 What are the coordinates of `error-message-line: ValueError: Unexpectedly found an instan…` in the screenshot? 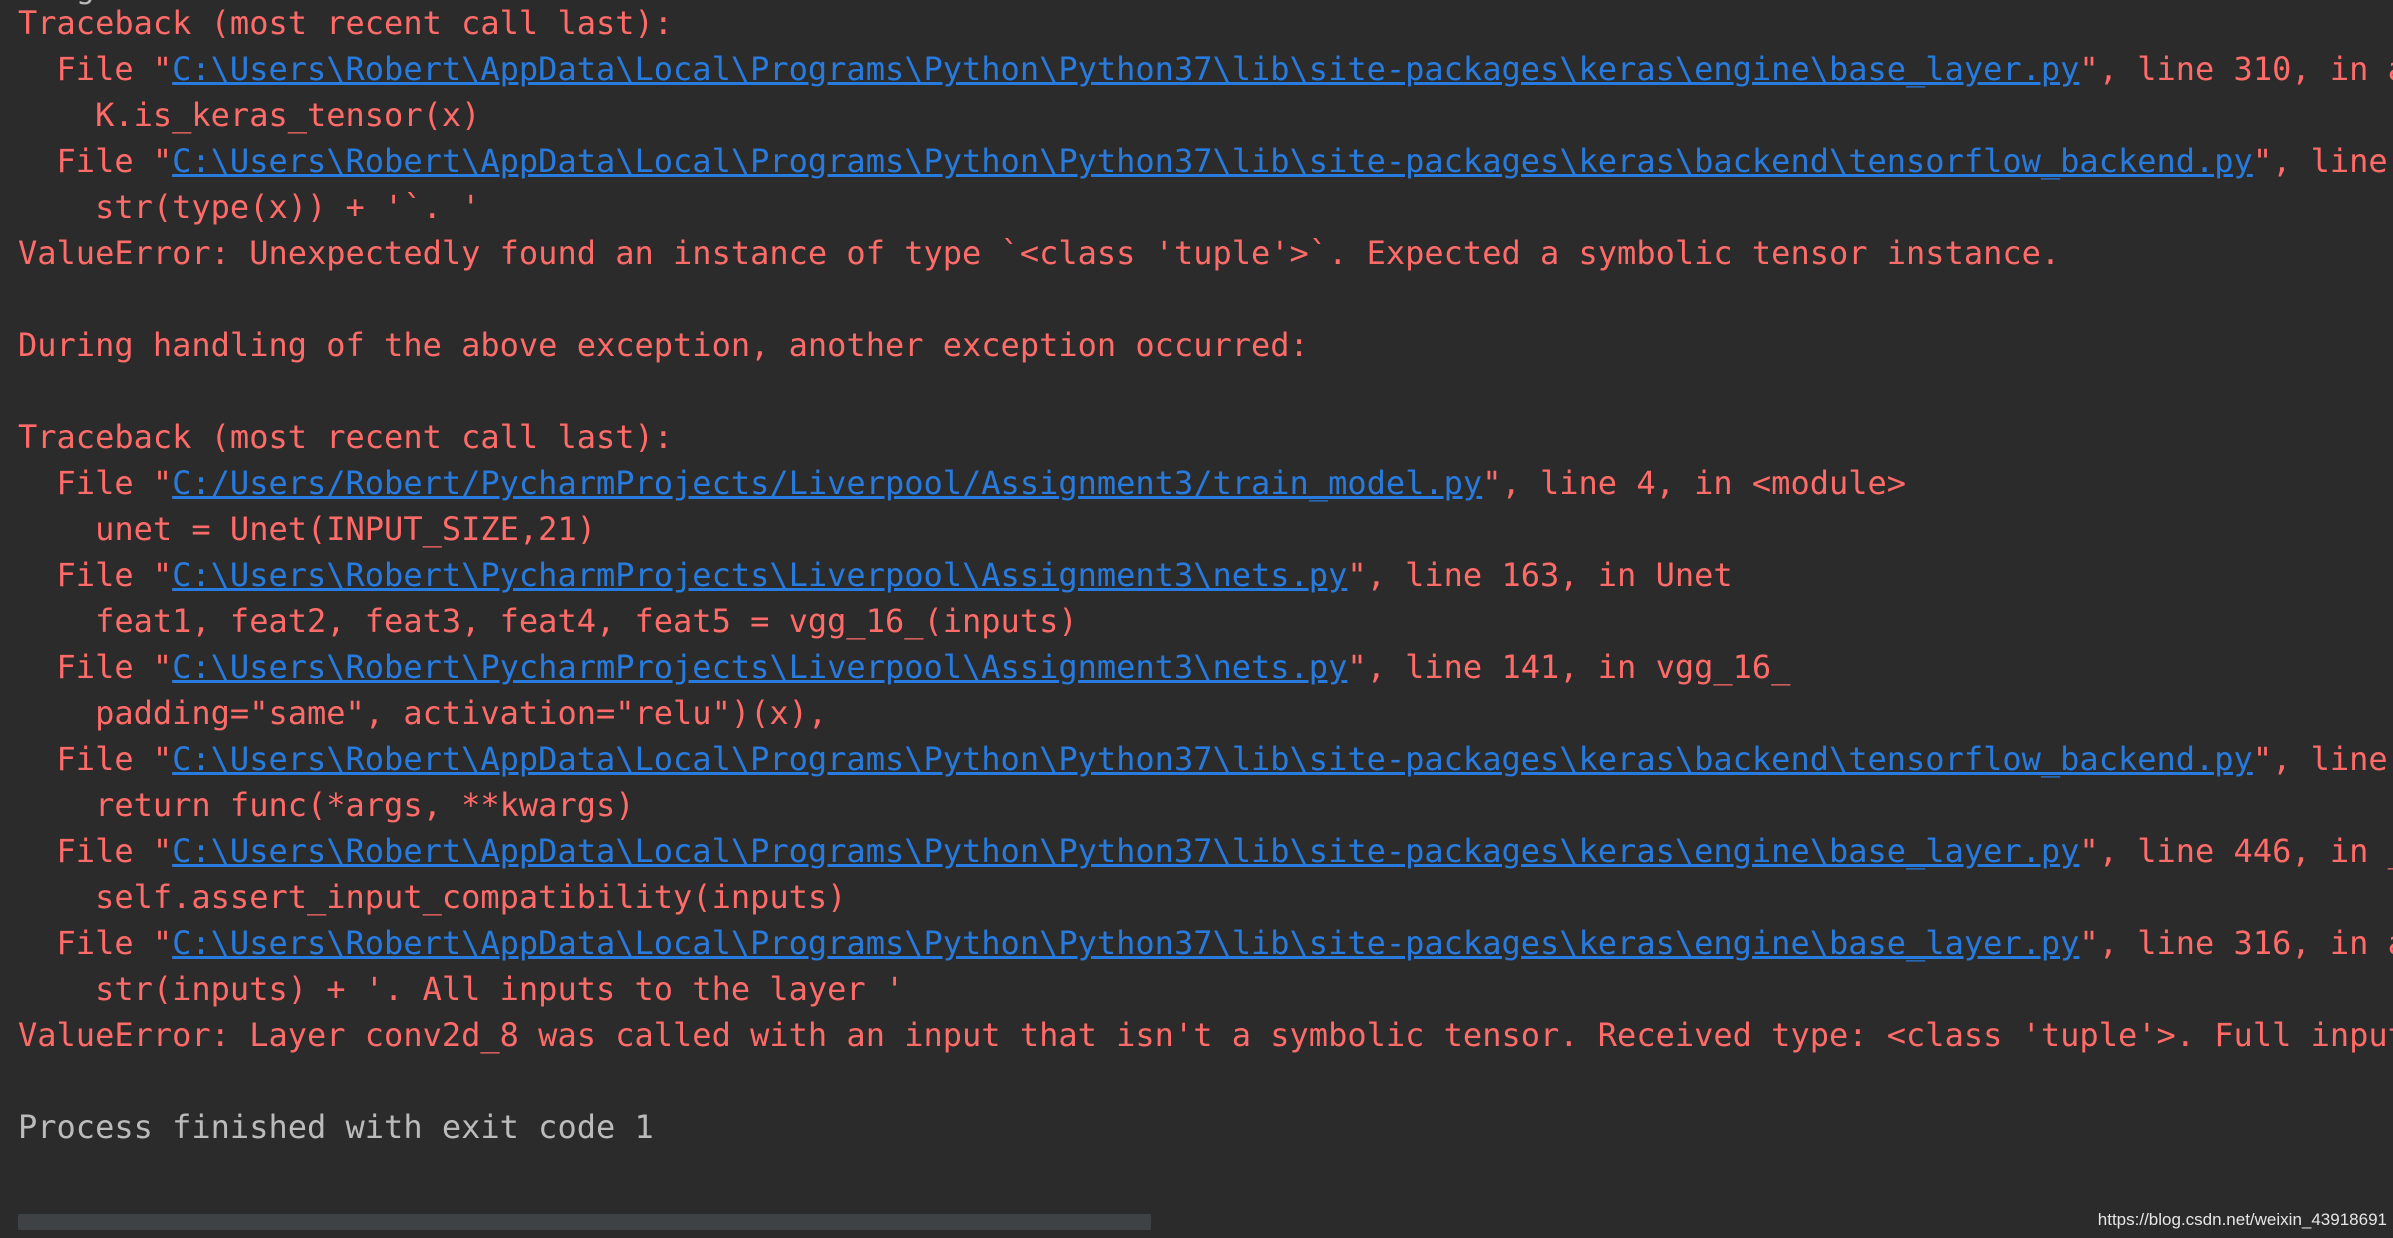 It's located at (1039, 253).